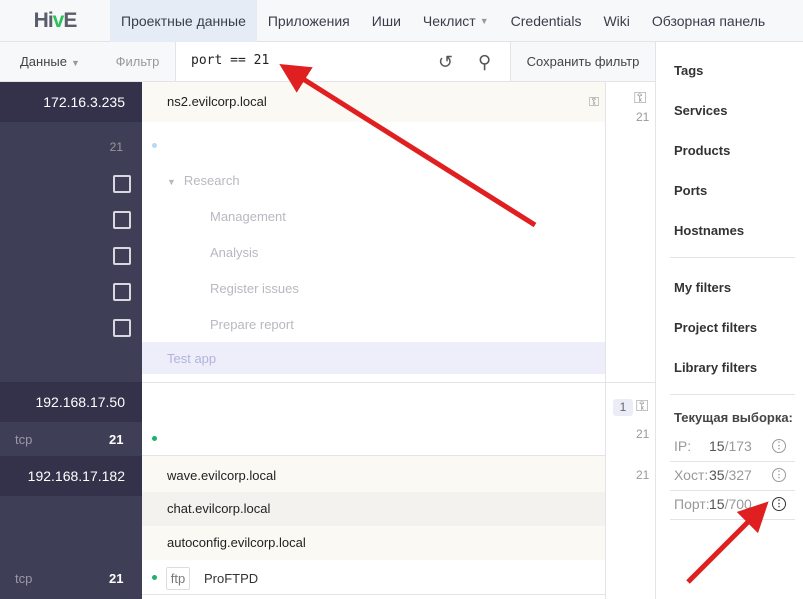 The height and width of the screenshot is (599, 803). I want to click on arrow-to-query, so click(408, 146).